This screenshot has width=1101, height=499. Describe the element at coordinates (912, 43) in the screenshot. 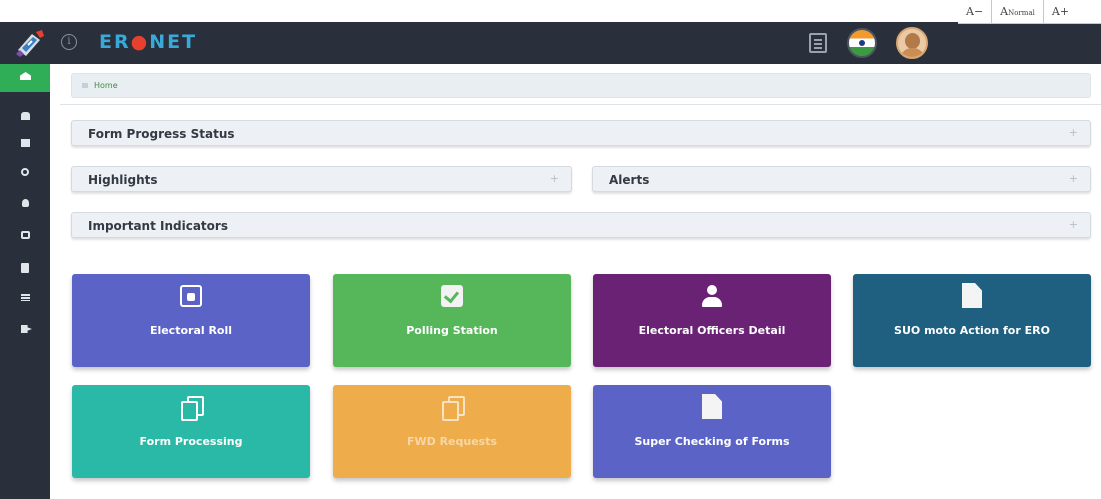

I see `avatar` at that location.